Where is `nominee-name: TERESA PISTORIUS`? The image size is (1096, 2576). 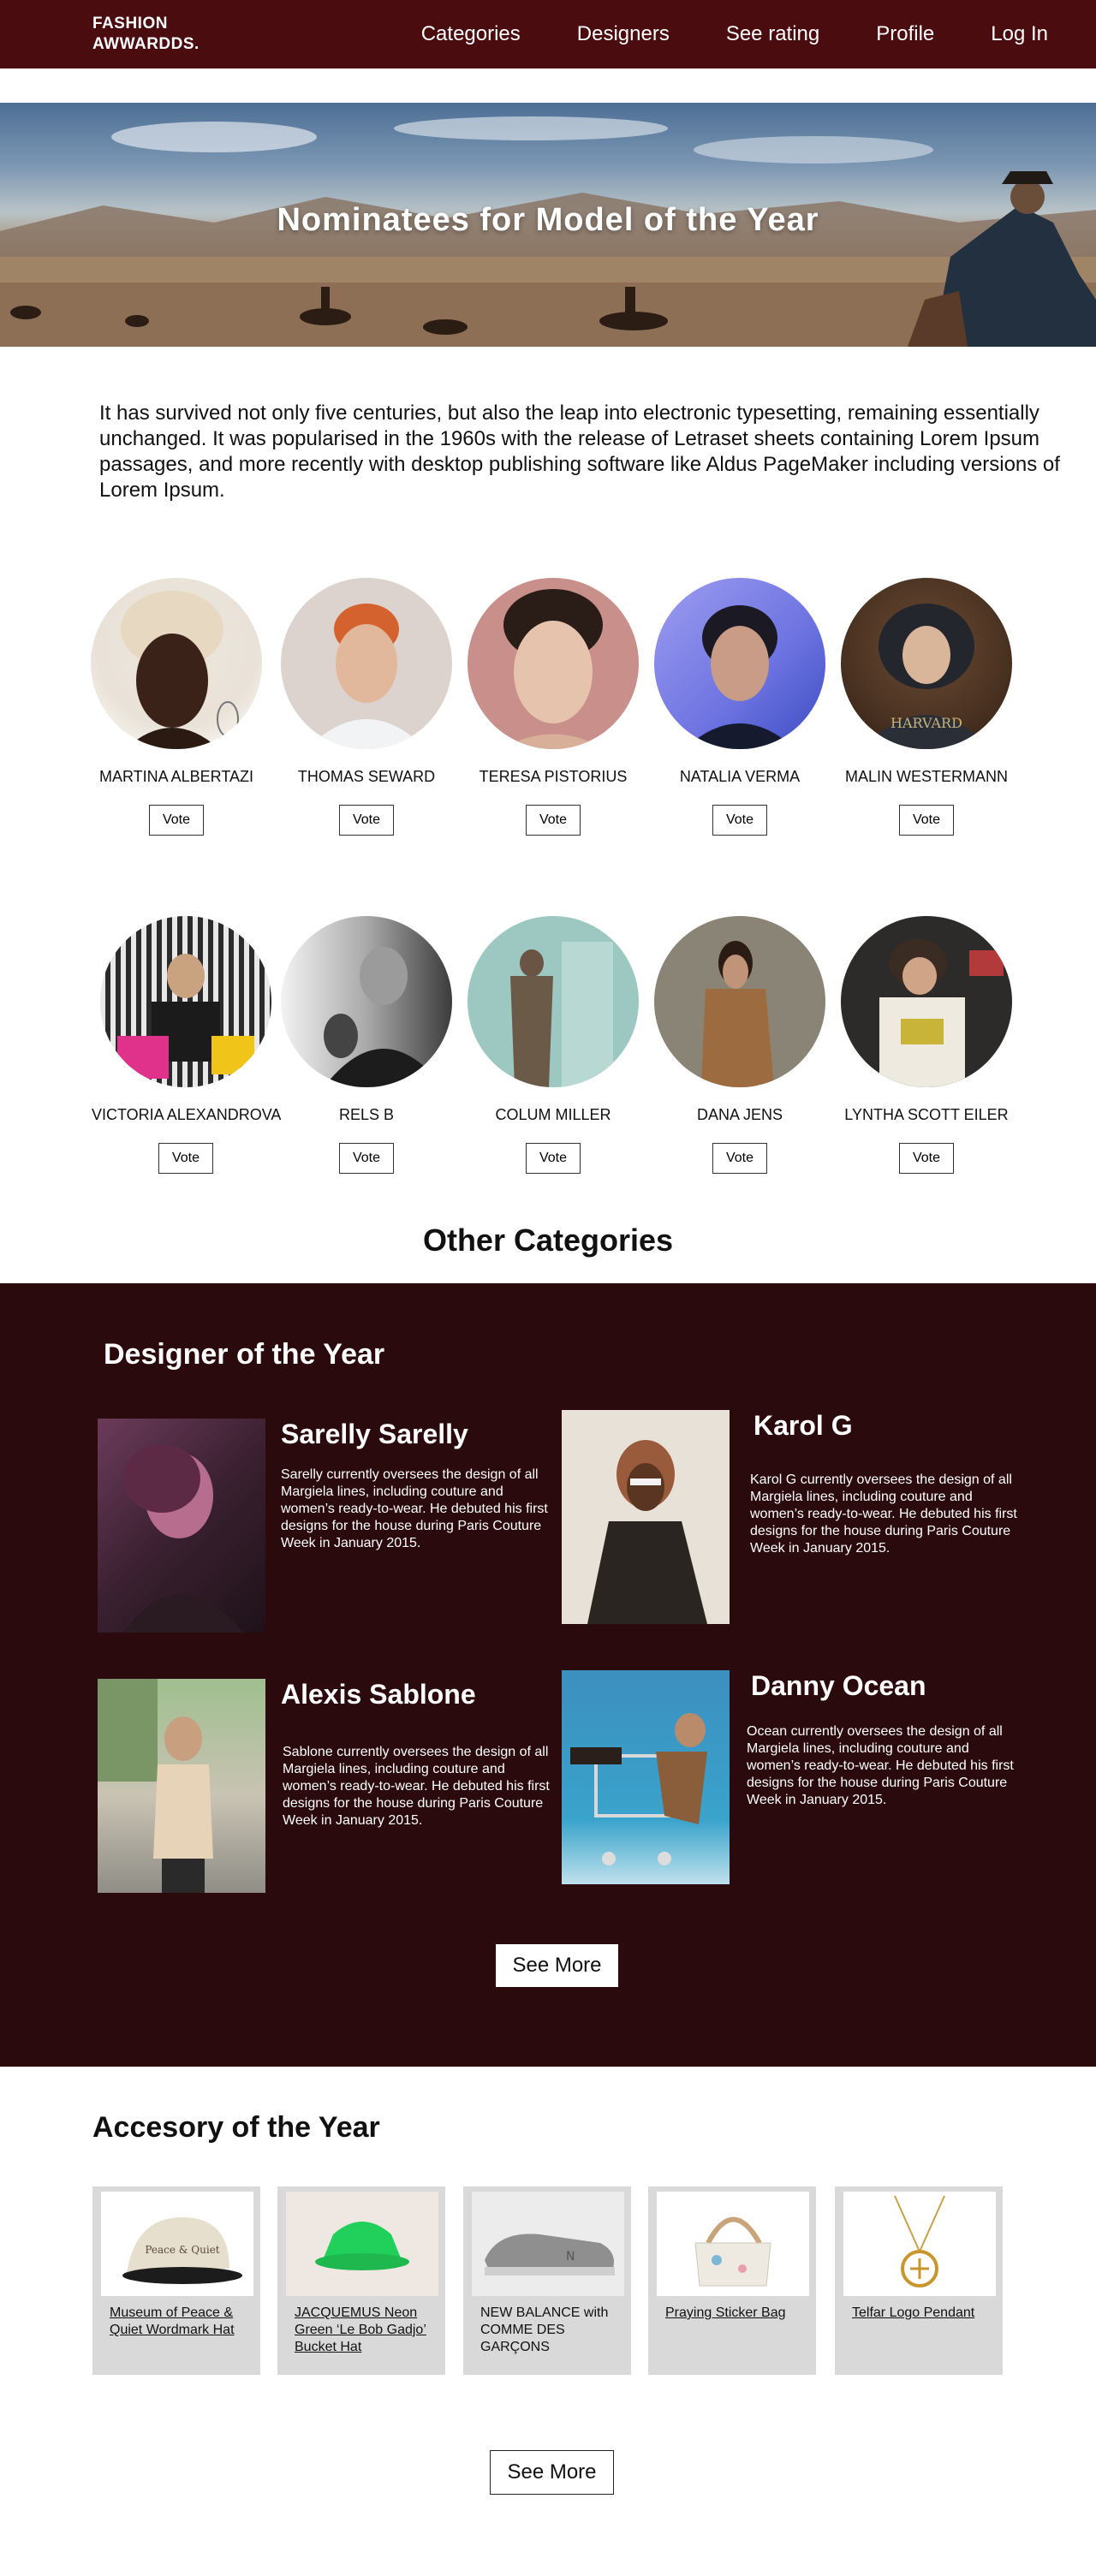 nominee-name: TERESA PISTORIUS is located at coordinates (553, 776).